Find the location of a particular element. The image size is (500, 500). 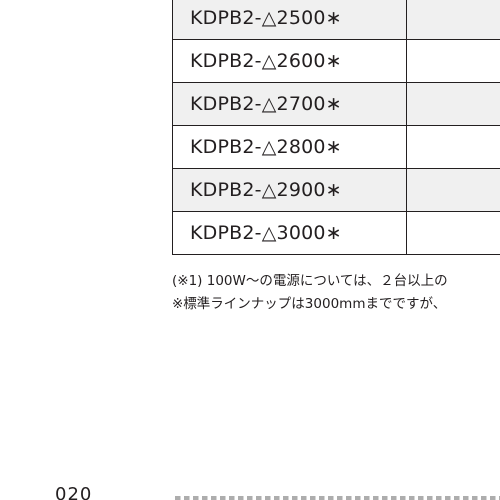

table-row: KDPB2-△2800∗ is located at coordinates (336, 147).